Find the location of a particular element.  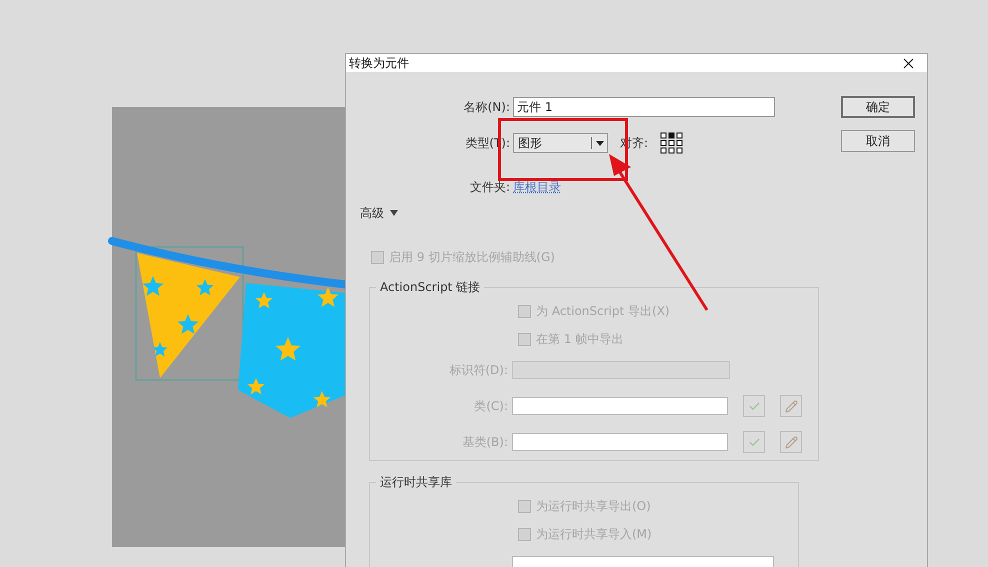

checkbox-label: 在第 1 帧中导出 is located at coordinates (580, 339).